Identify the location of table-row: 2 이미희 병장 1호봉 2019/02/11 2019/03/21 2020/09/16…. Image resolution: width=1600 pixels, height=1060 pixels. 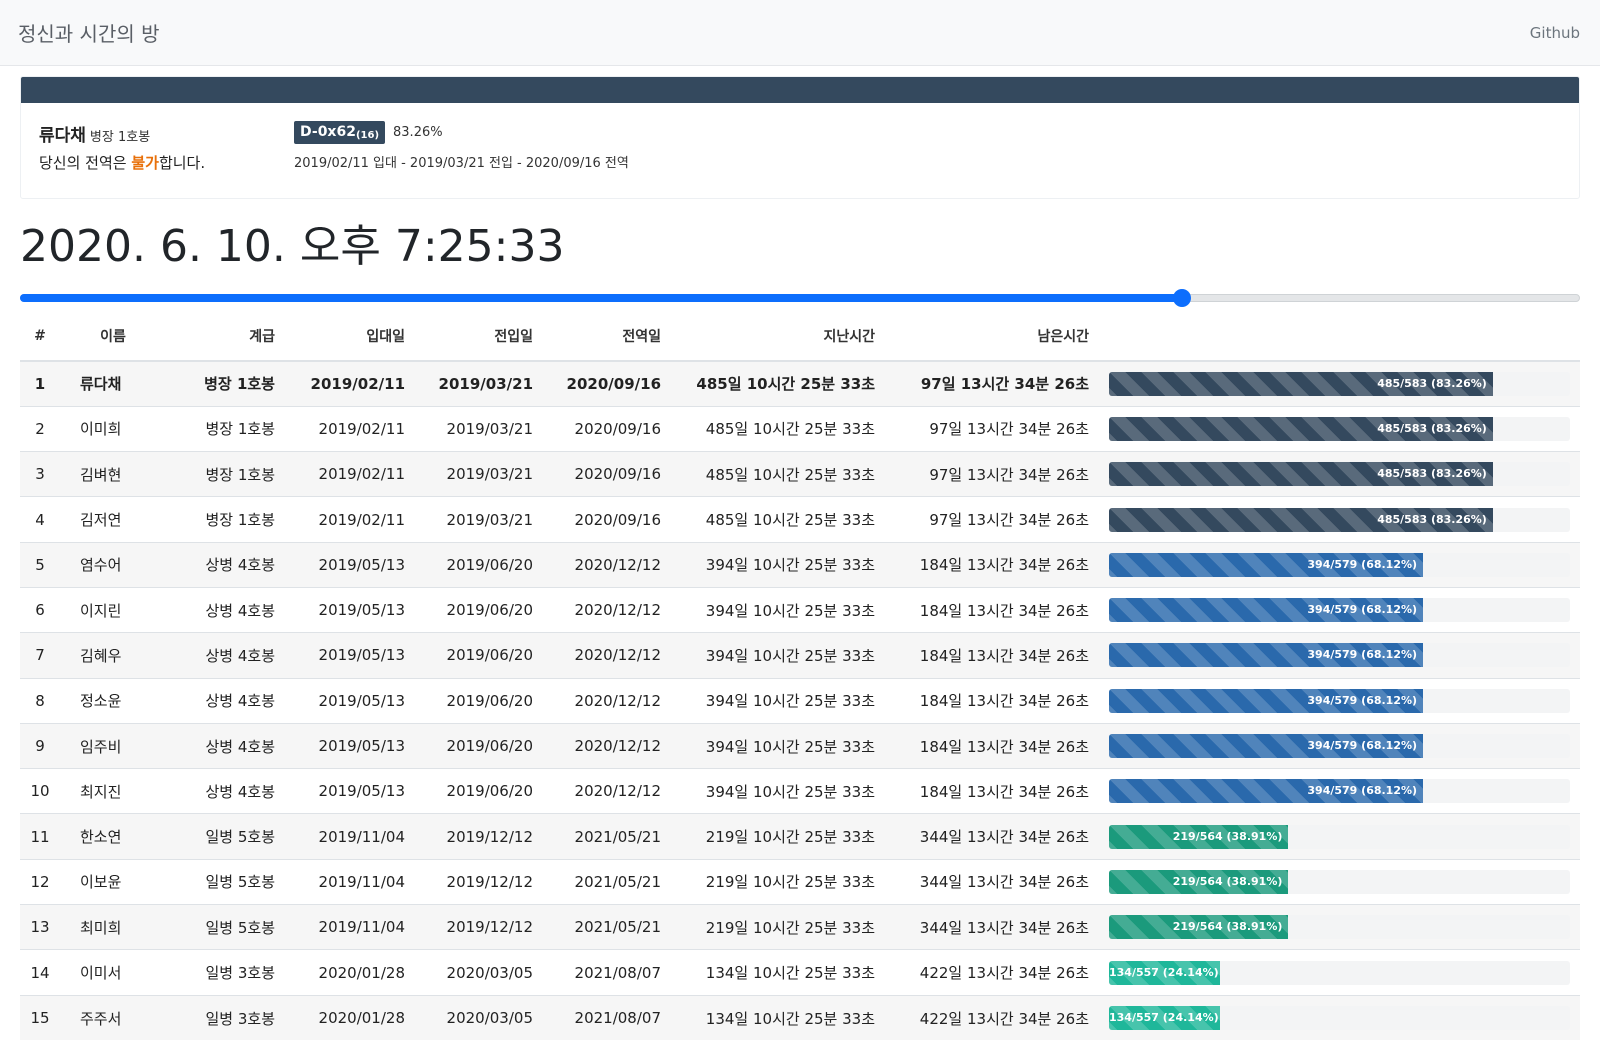
(800, 428).